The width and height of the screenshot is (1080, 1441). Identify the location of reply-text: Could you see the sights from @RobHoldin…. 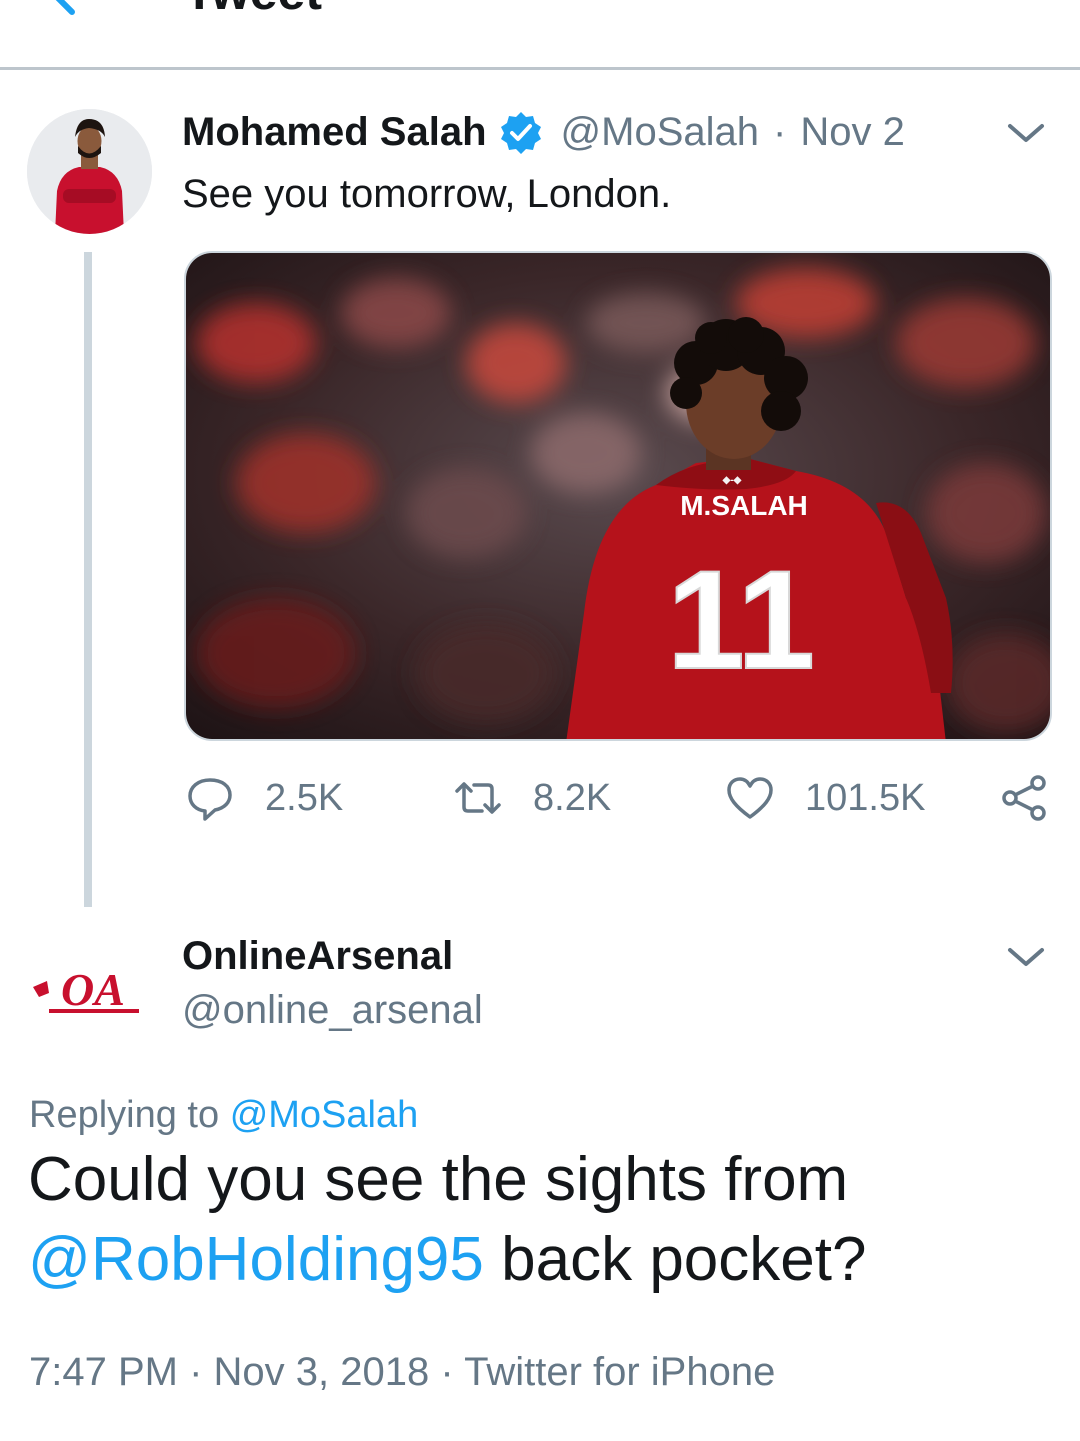
(543, 1220).